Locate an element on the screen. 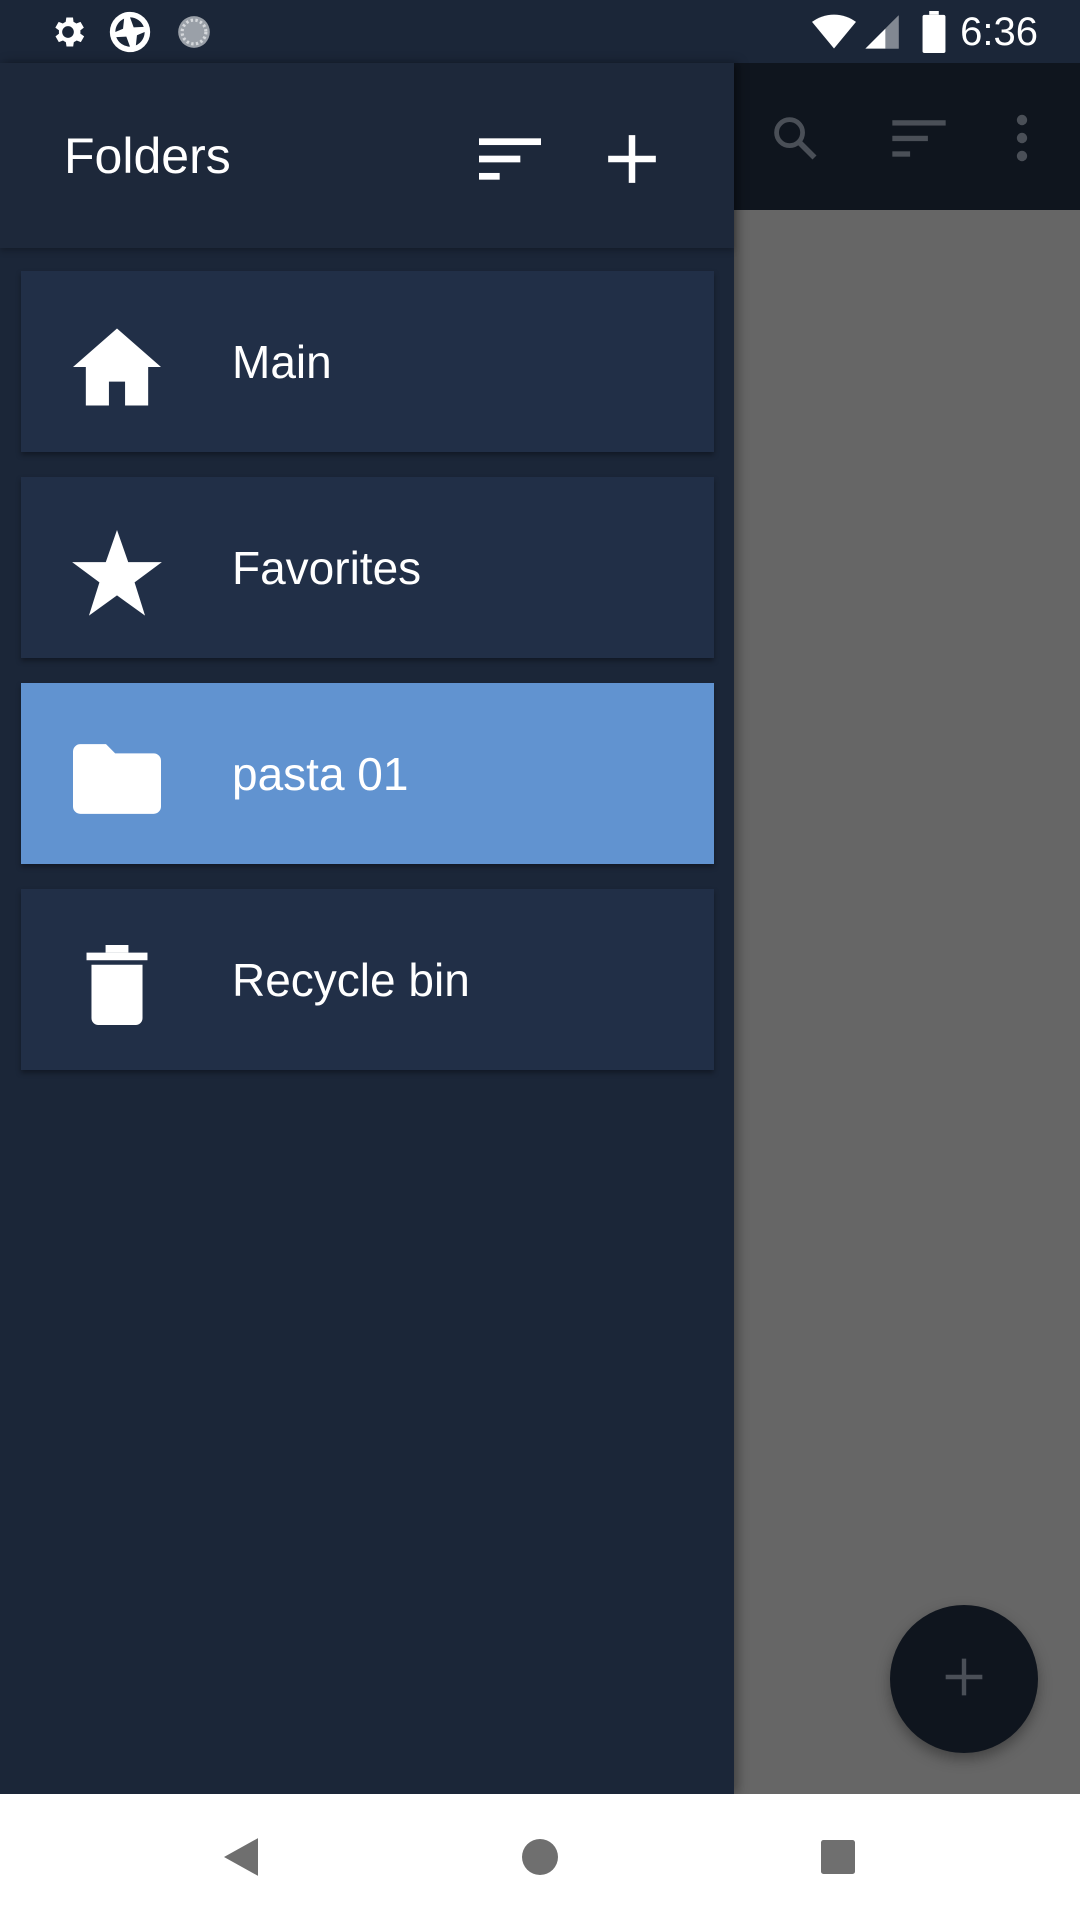 The height and width of the screenshot is (1920, 1080). folder-label: Favorites is located at coordinates (327, 567).